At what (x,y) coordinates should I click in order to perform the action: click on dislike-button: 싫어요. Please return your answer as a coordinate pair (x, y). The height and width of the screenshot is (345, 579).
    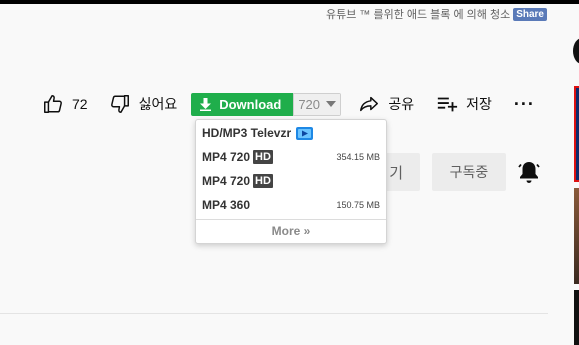
    Looking at the image, I should click on (143, 104).